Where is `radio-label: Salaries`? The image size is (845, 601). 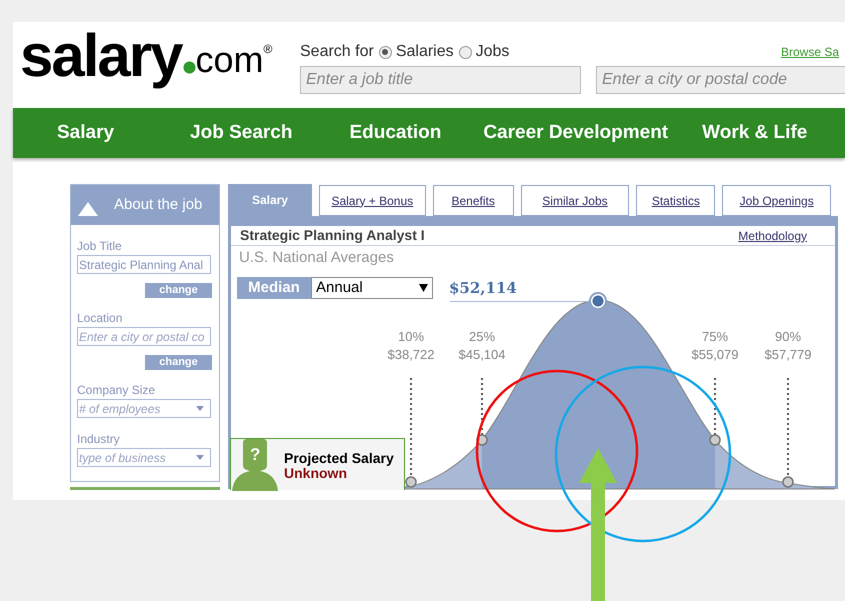
radio-label: Salaries is located at coordinates (425, 52).